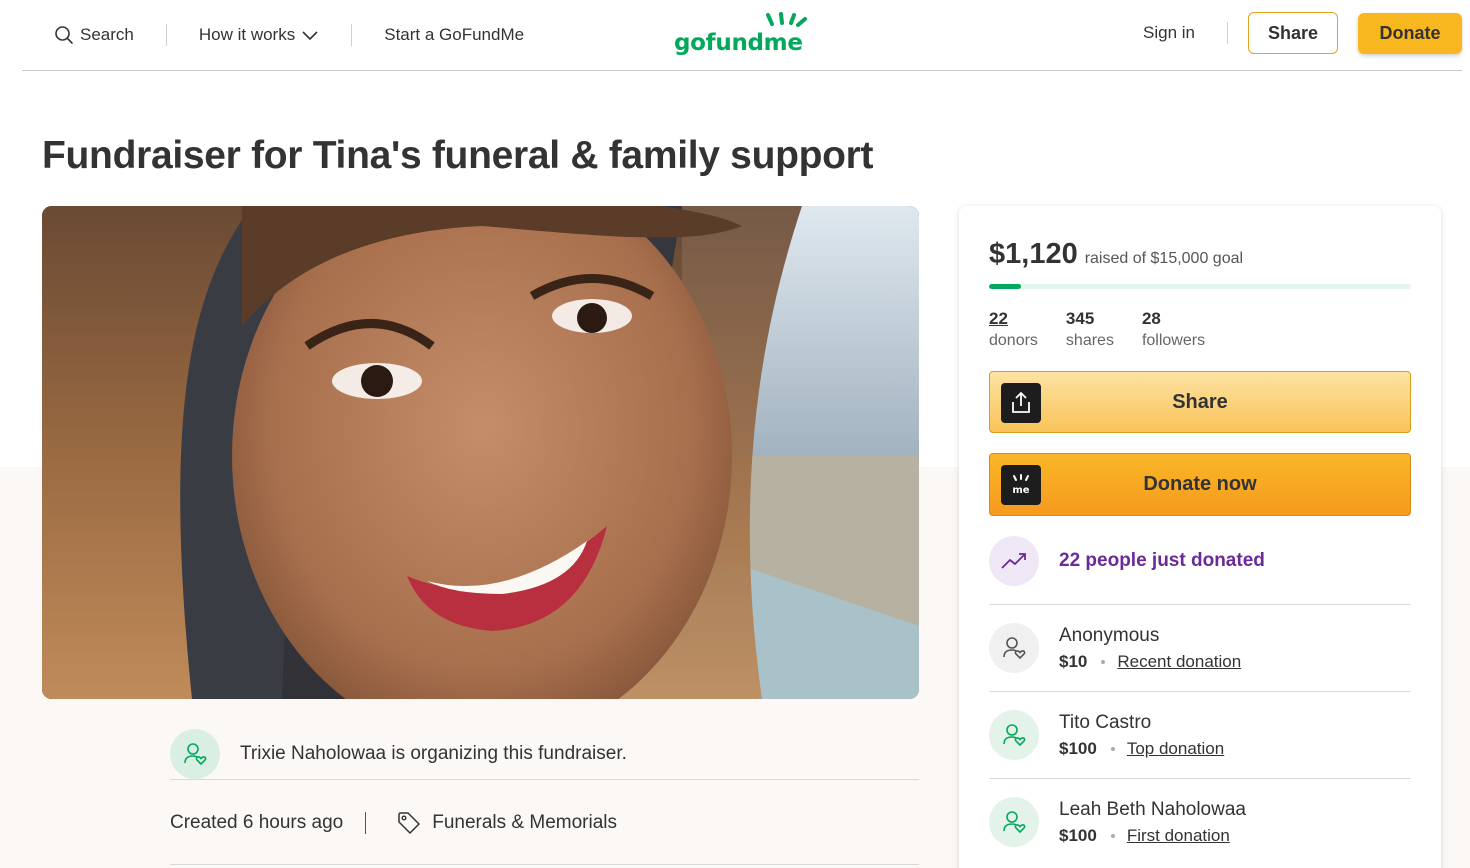  Describe the element at coordinates (525, 822) in the screenshot. I see `category-label: Funerals & Memorials` at that location.